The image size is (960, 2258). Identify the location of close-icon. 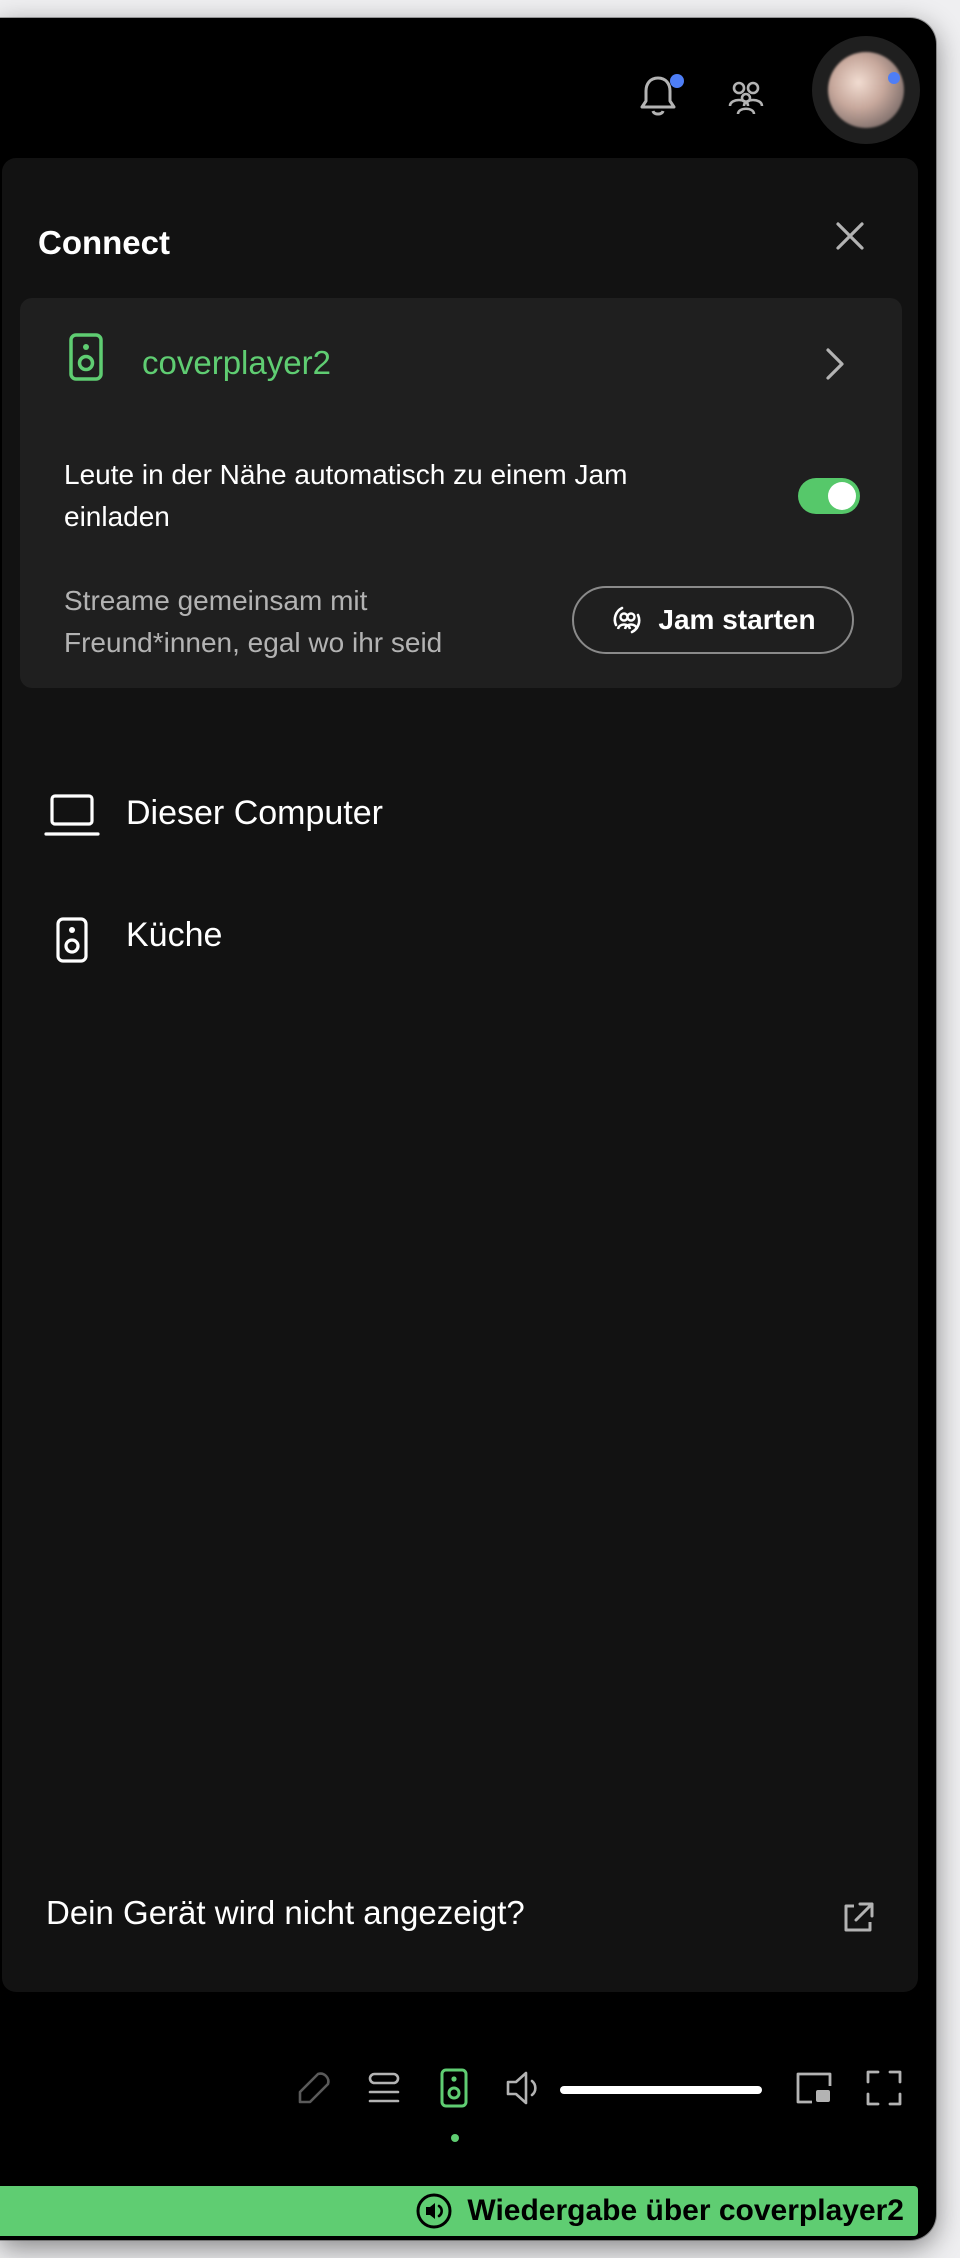
(850, 236).